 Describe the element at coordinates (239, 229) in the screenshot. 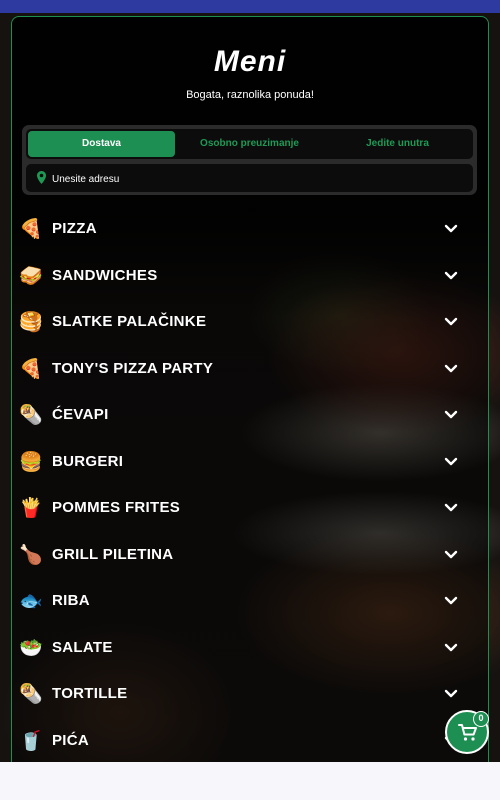

I see `category-row: 🍕 PIZZA` at that location.